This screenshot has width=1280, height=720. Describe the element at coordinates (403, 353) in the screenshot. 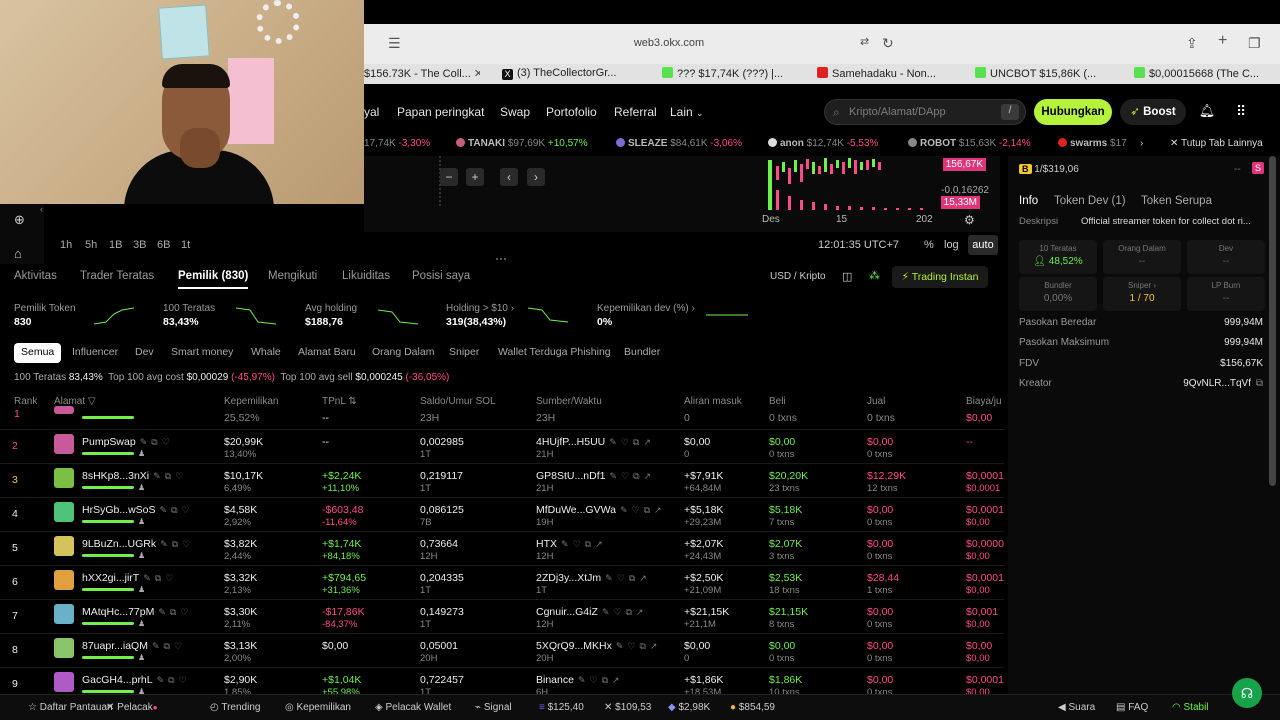

I see `filter-insider: Orang Dalam` at that location.